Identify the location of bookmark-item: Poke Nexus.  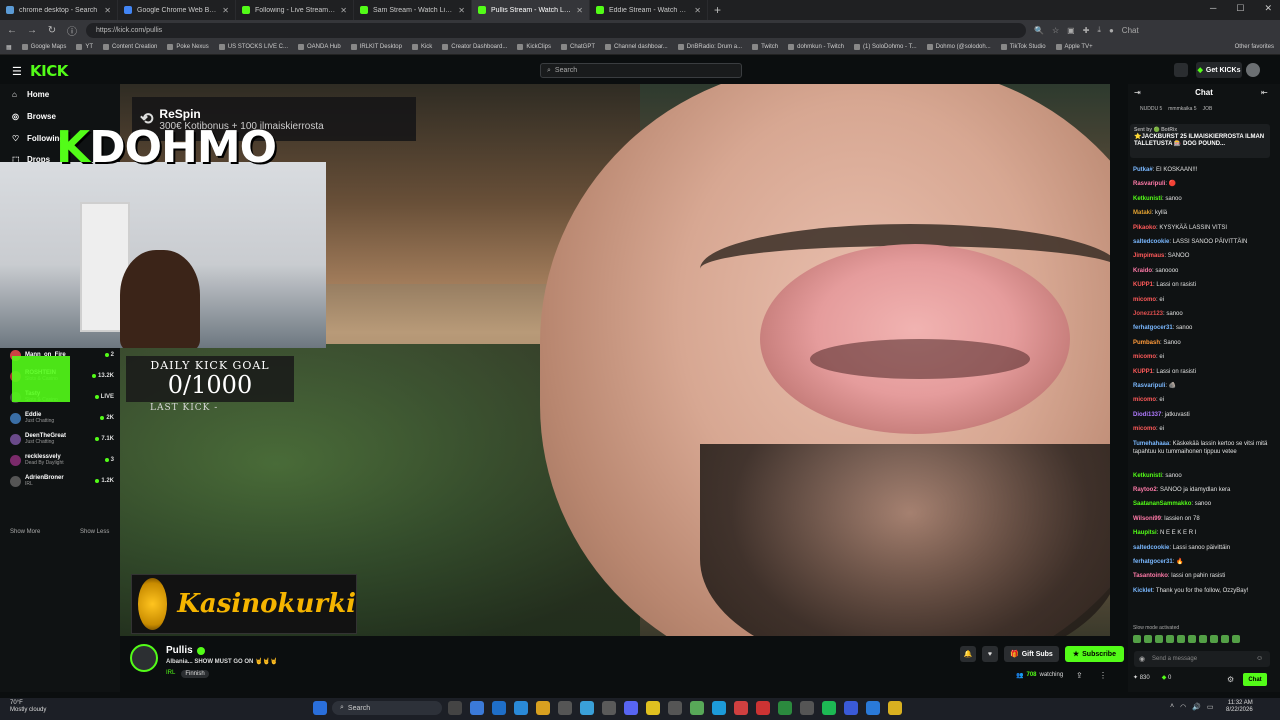
(188, 47).